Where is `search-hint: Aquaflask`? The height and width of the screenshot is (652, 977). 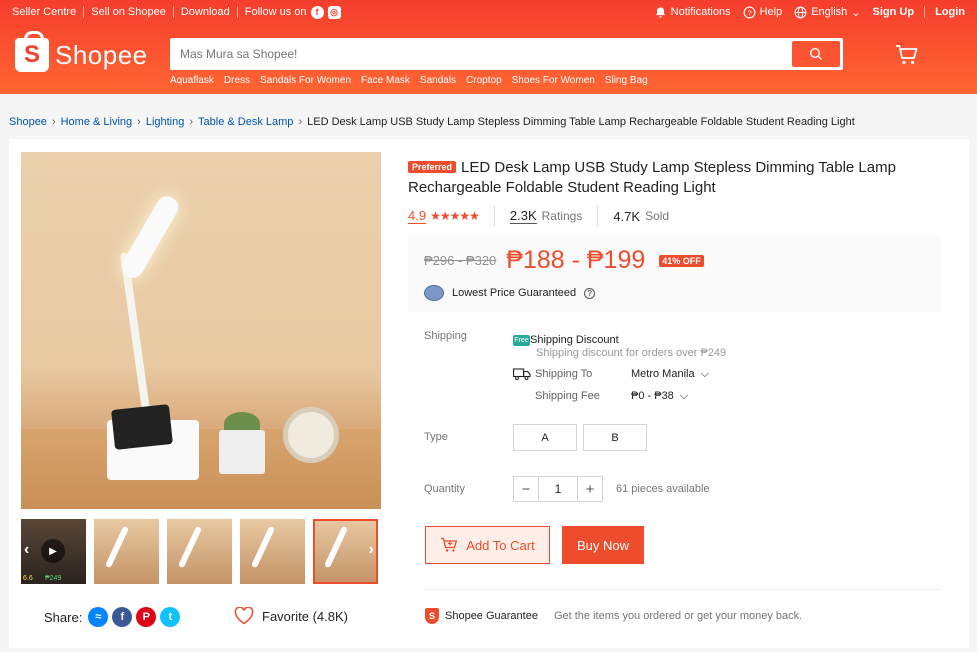 search-hint: Aquaflask is located at coordinates (192, 80).